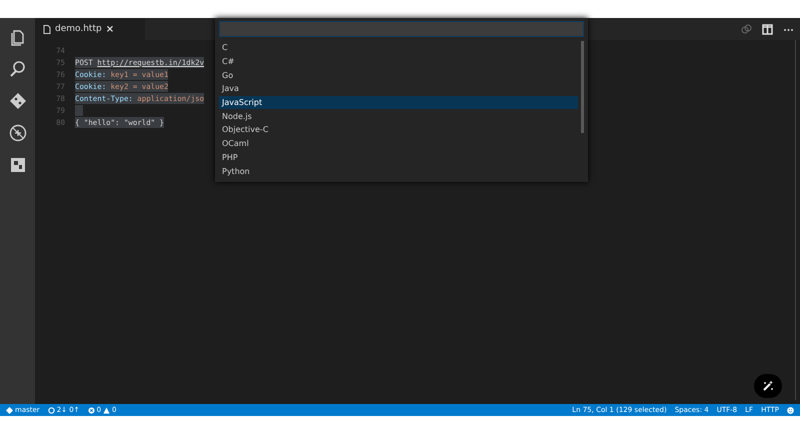  Describe the element at coordinates (17, 69) in the screenshot. I see `search-icon` at that location.